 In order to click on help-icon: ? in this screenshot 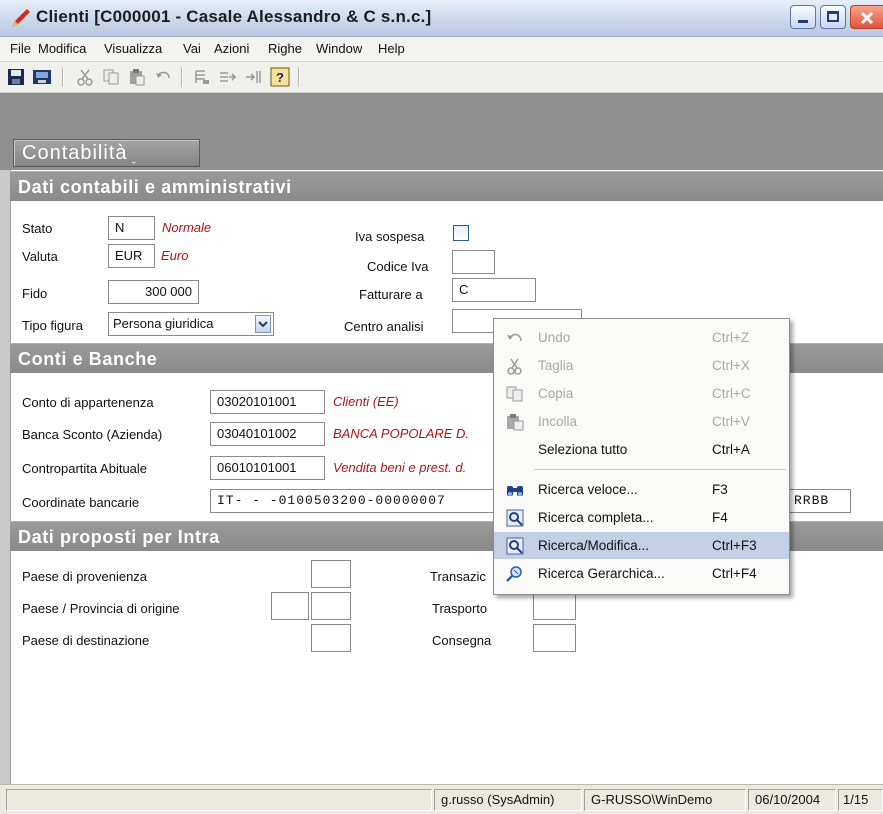, I will do `click(280, 77)`.